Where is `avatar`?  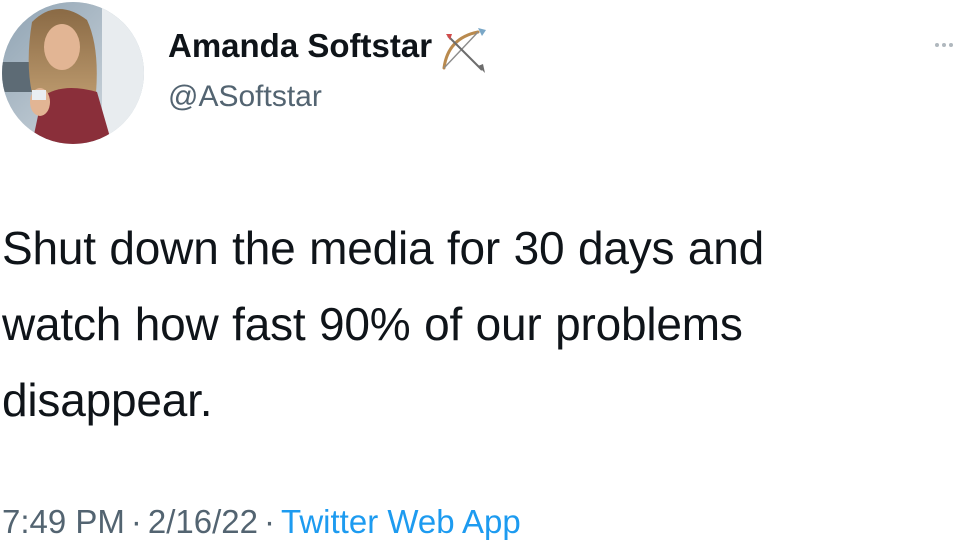 avatar is located at coordinates (73, 73).